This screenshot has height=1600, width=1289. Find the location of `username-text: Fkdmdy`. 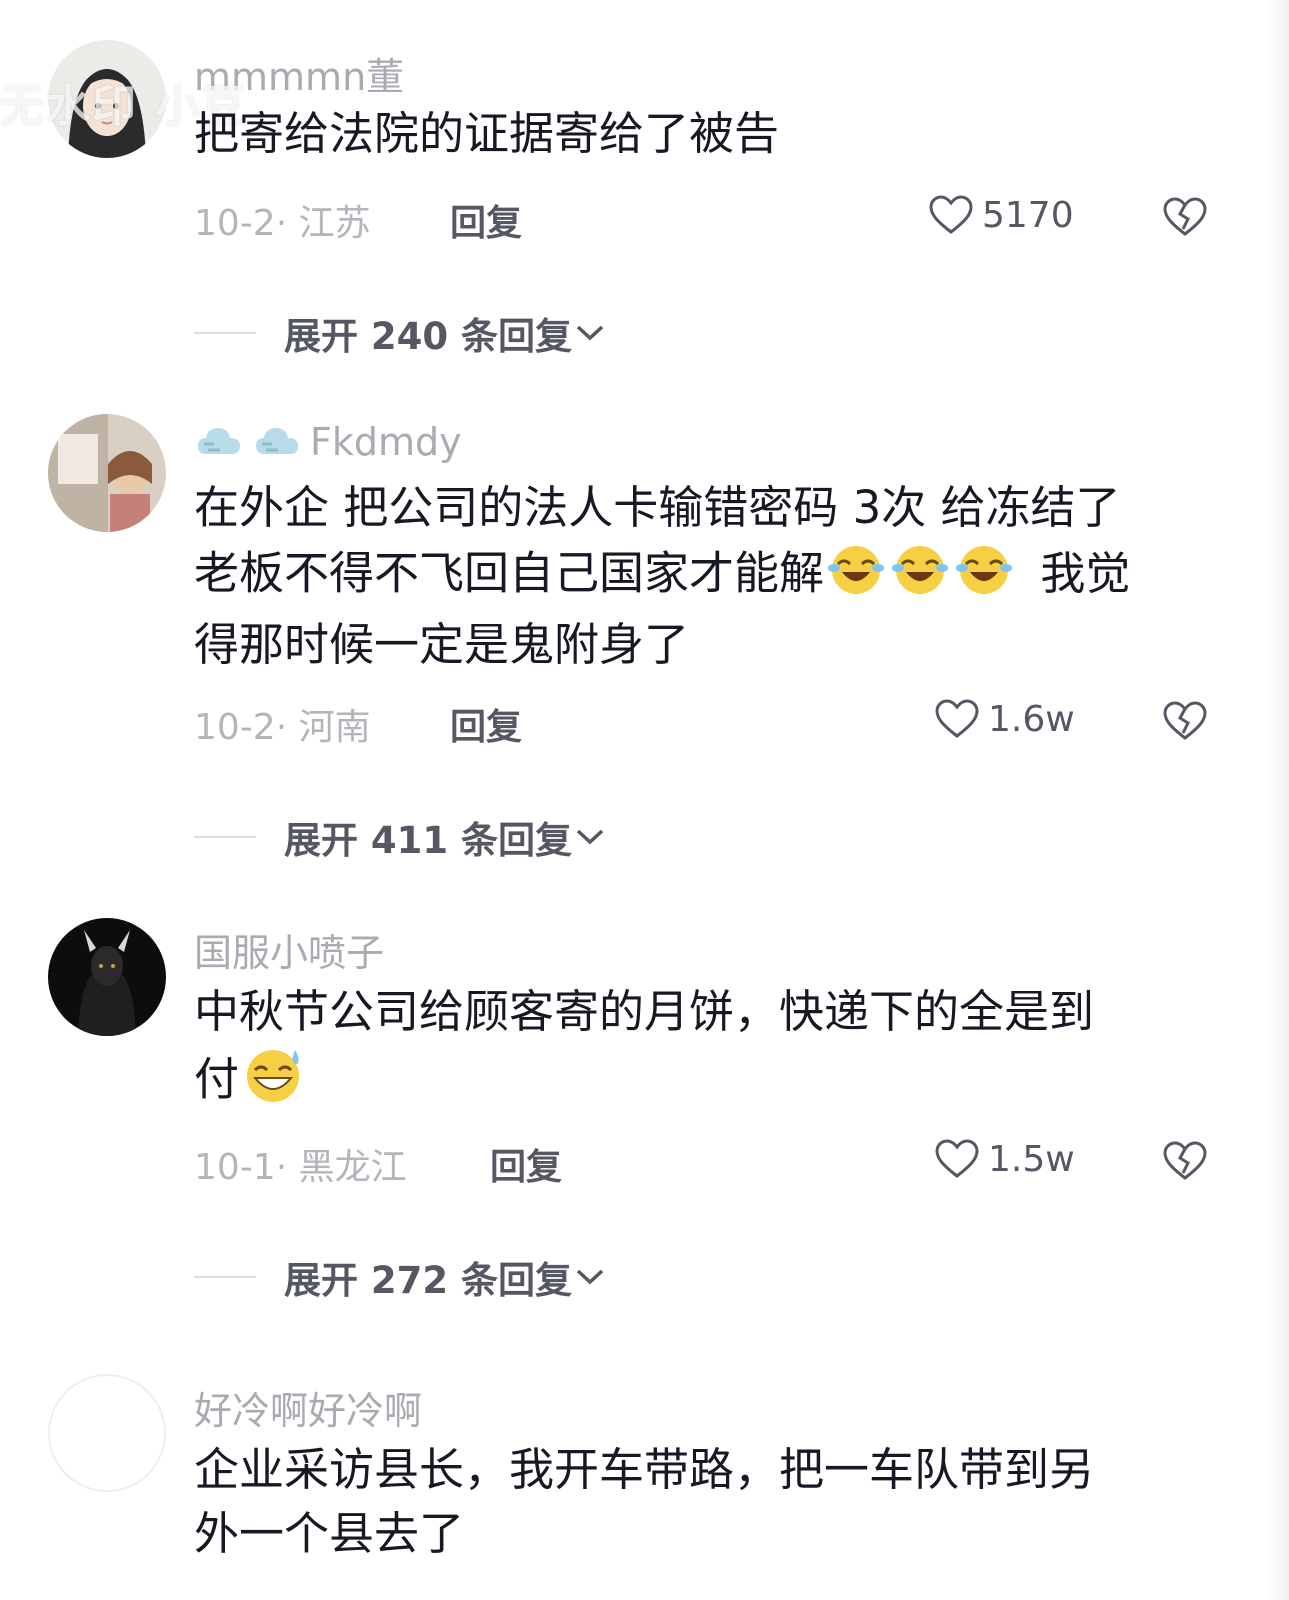

username-text: Fkdmdy is located at coordinates (386, 442).